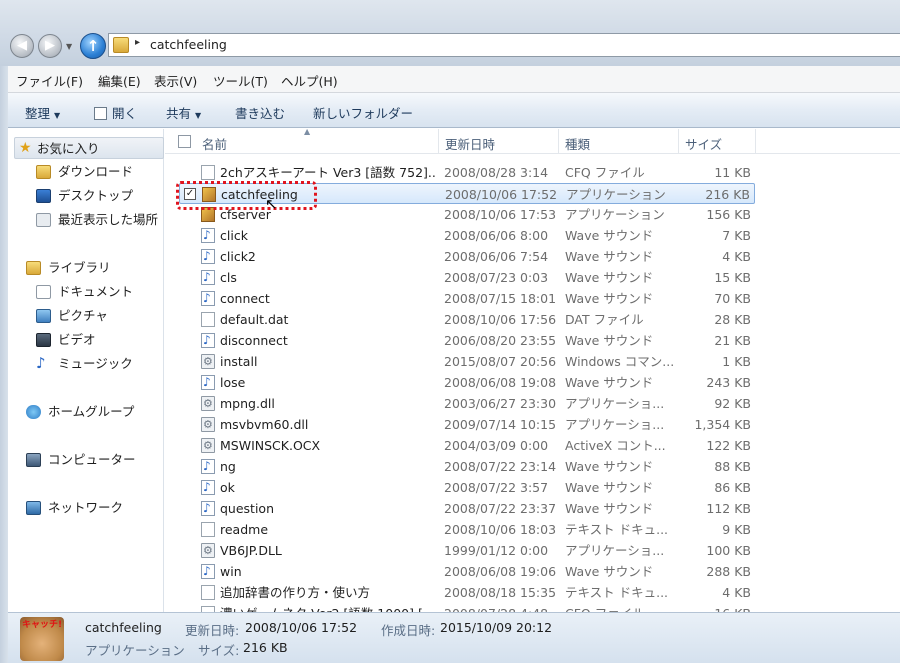 This screenshot has width=900, height=663. I want to click on file-size: 216 KB, so click(727, 194).